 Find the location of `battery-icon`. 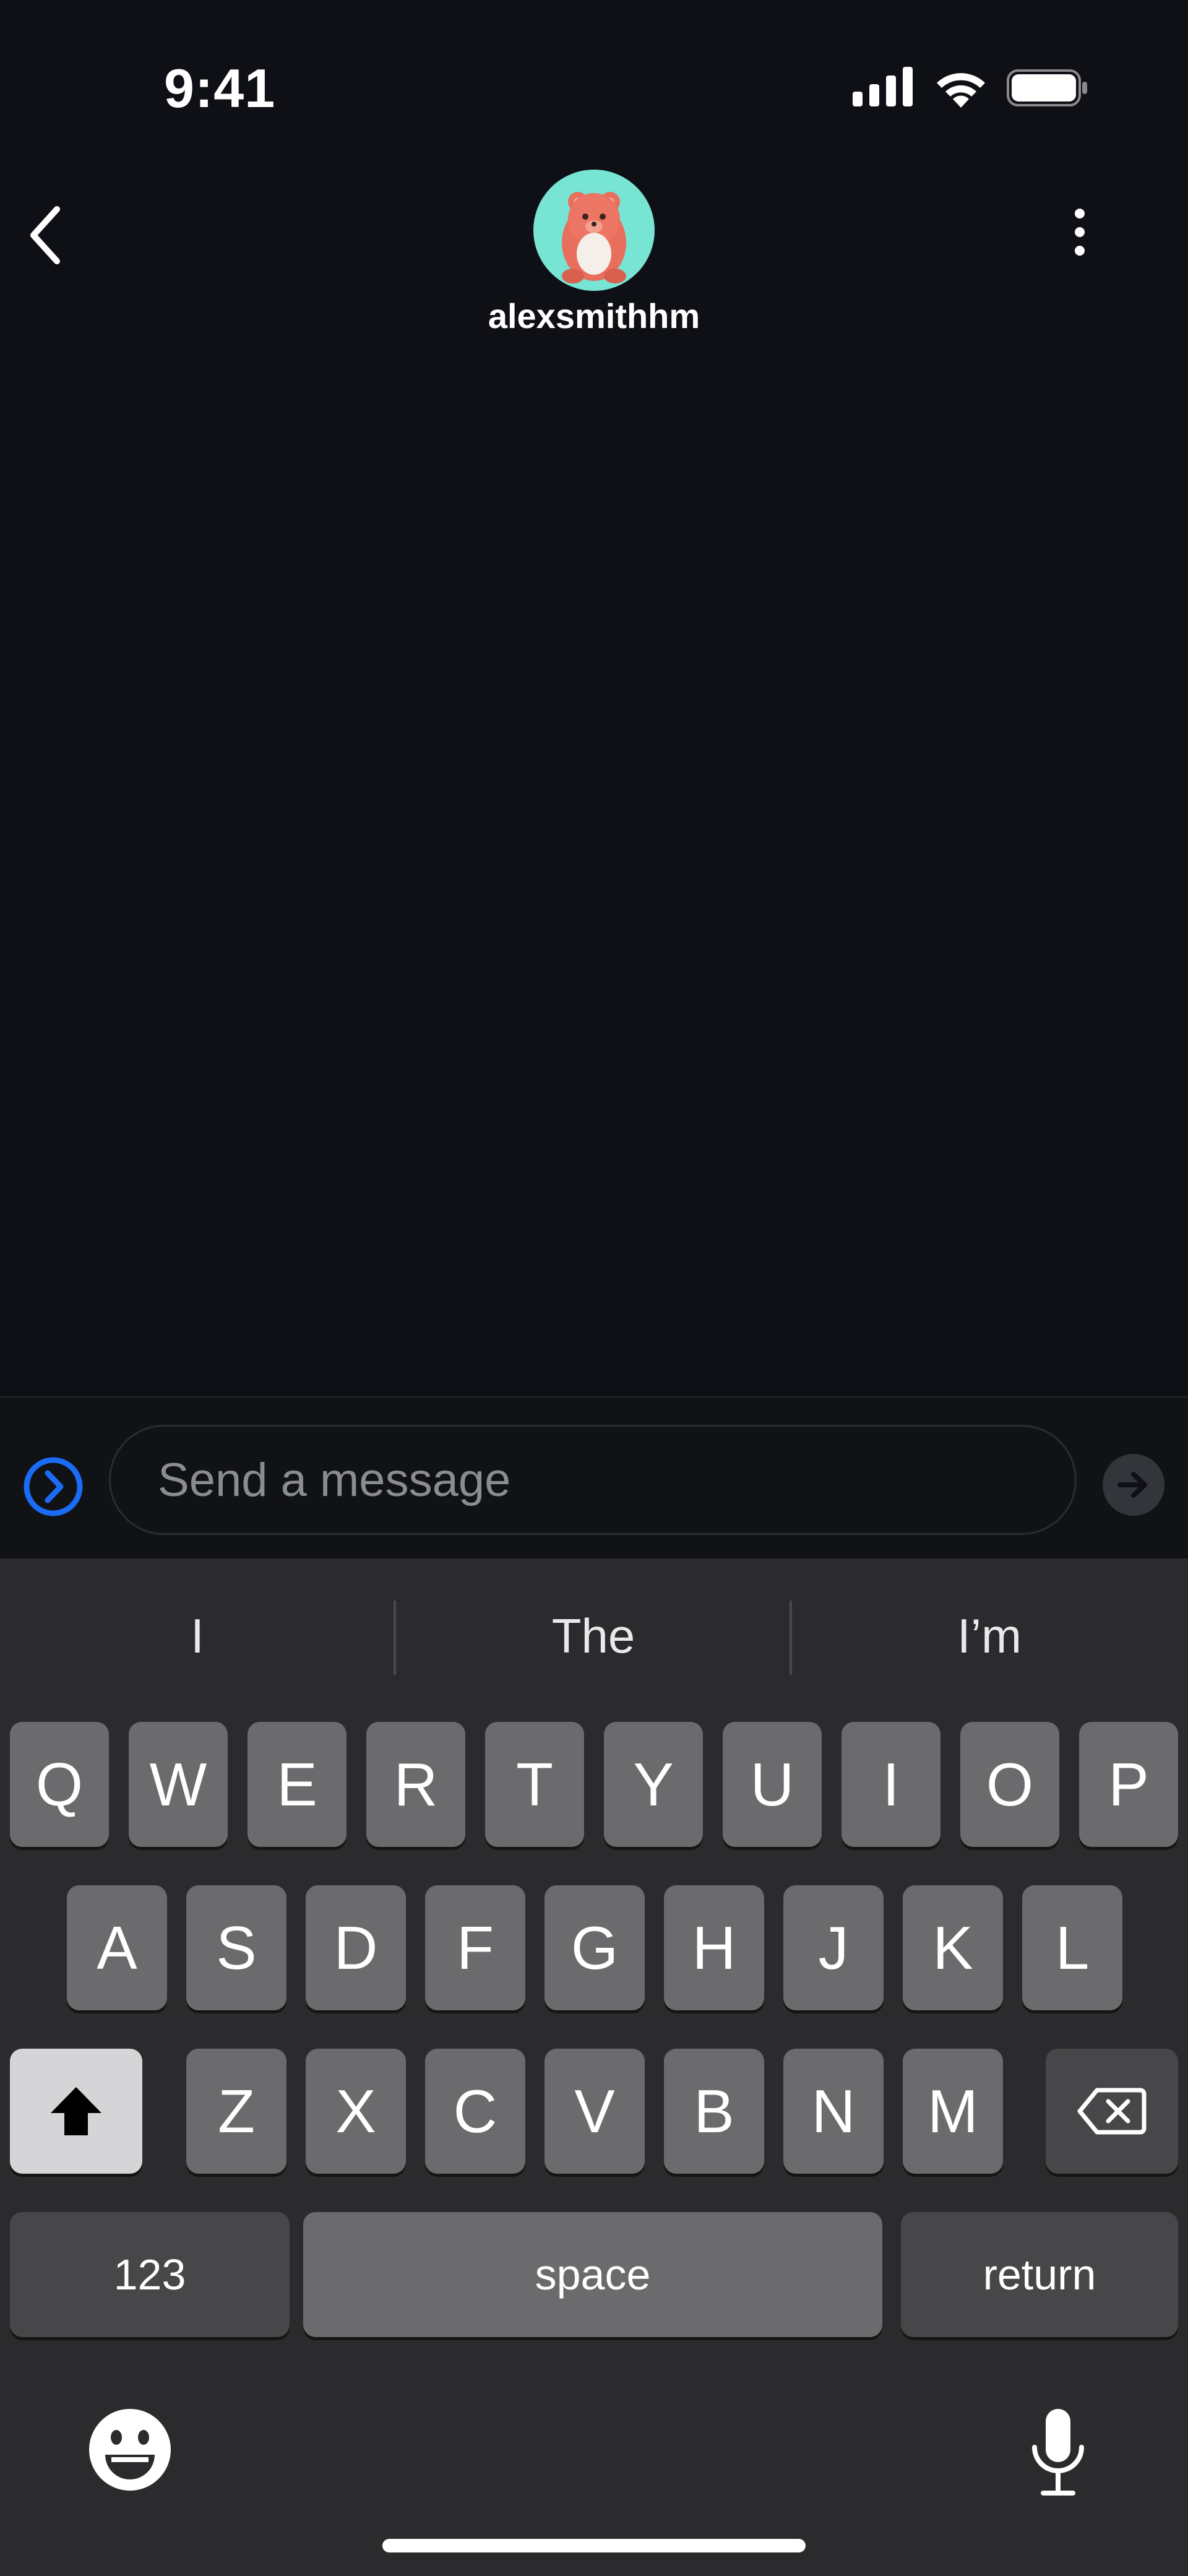

battery-icon is located at coordinates (1047, 87).